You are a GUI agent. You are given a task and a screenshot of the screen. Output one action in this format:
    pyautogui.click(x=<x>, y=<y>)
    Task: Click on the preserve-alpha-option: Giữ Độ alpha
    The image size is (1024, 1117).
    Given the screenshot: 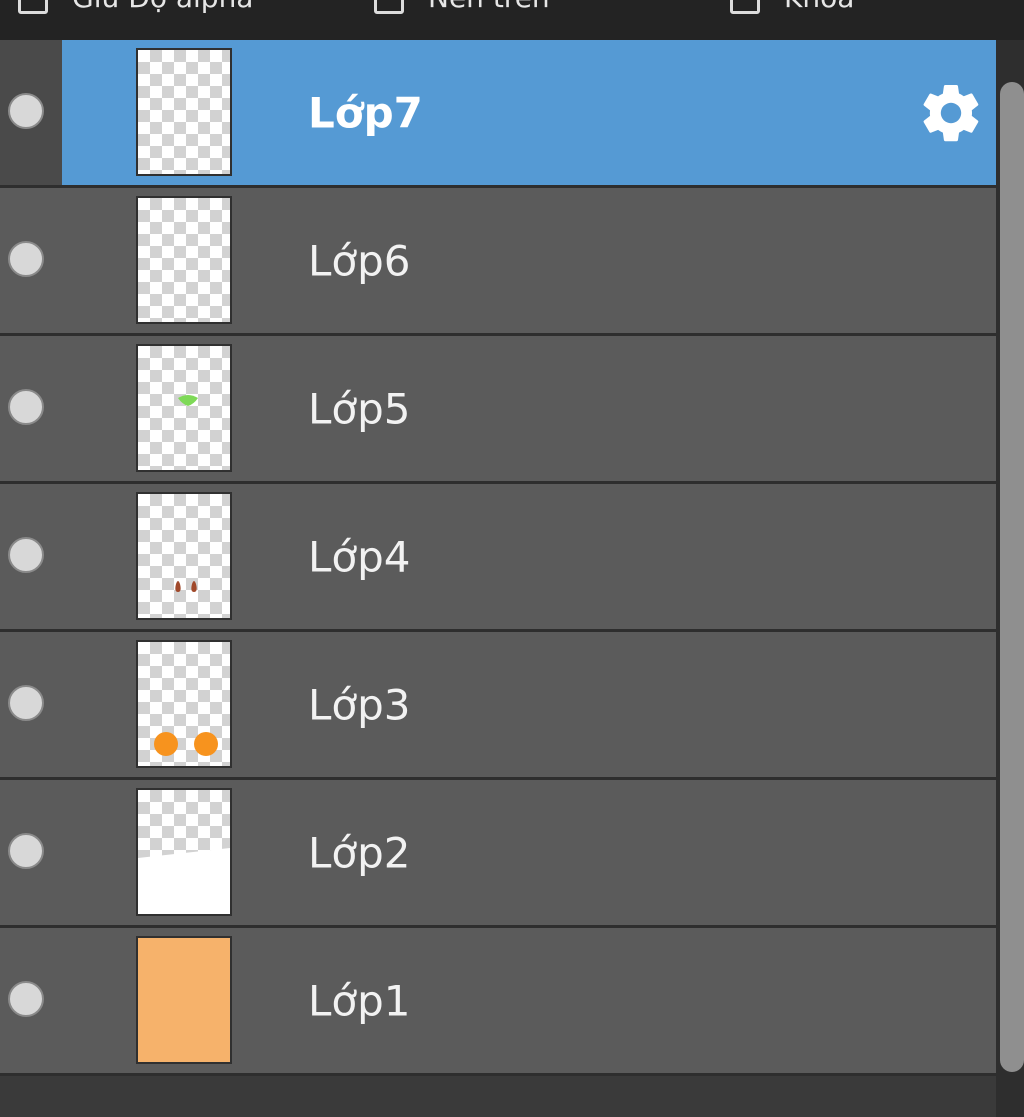 What is the action you would take?
    pyautogui.click(x=135, y=8)
    